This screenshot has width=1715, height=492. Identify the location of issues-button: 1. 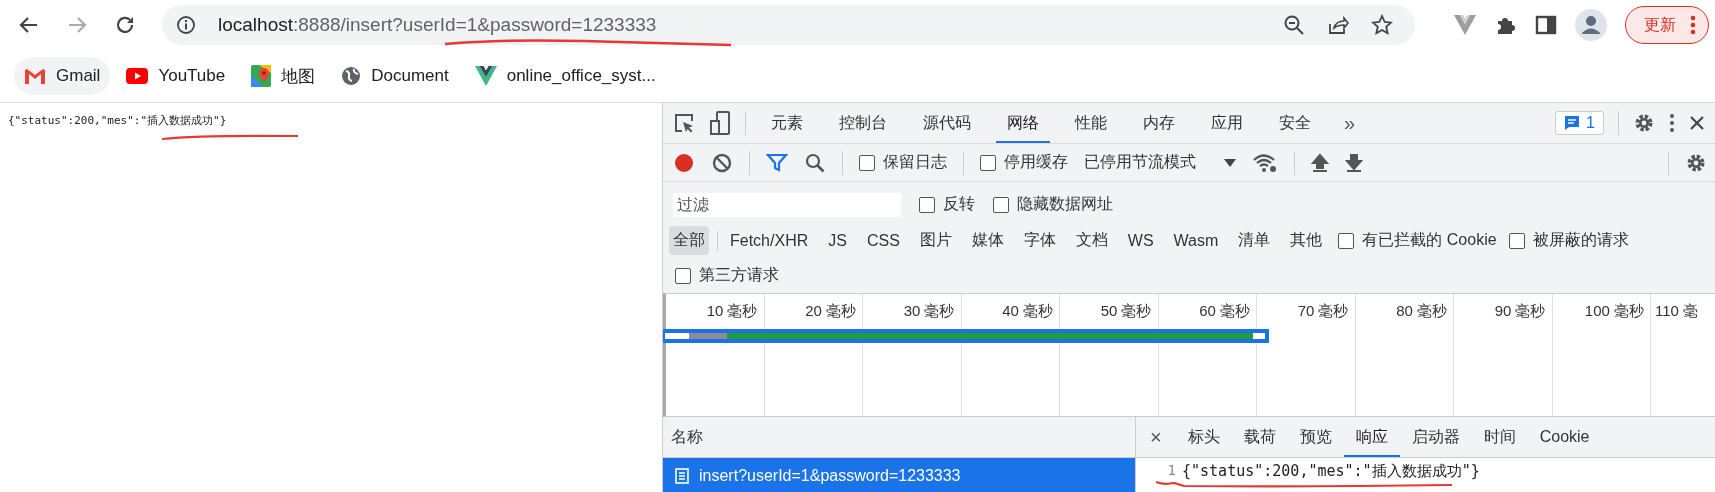
(1579, 123).